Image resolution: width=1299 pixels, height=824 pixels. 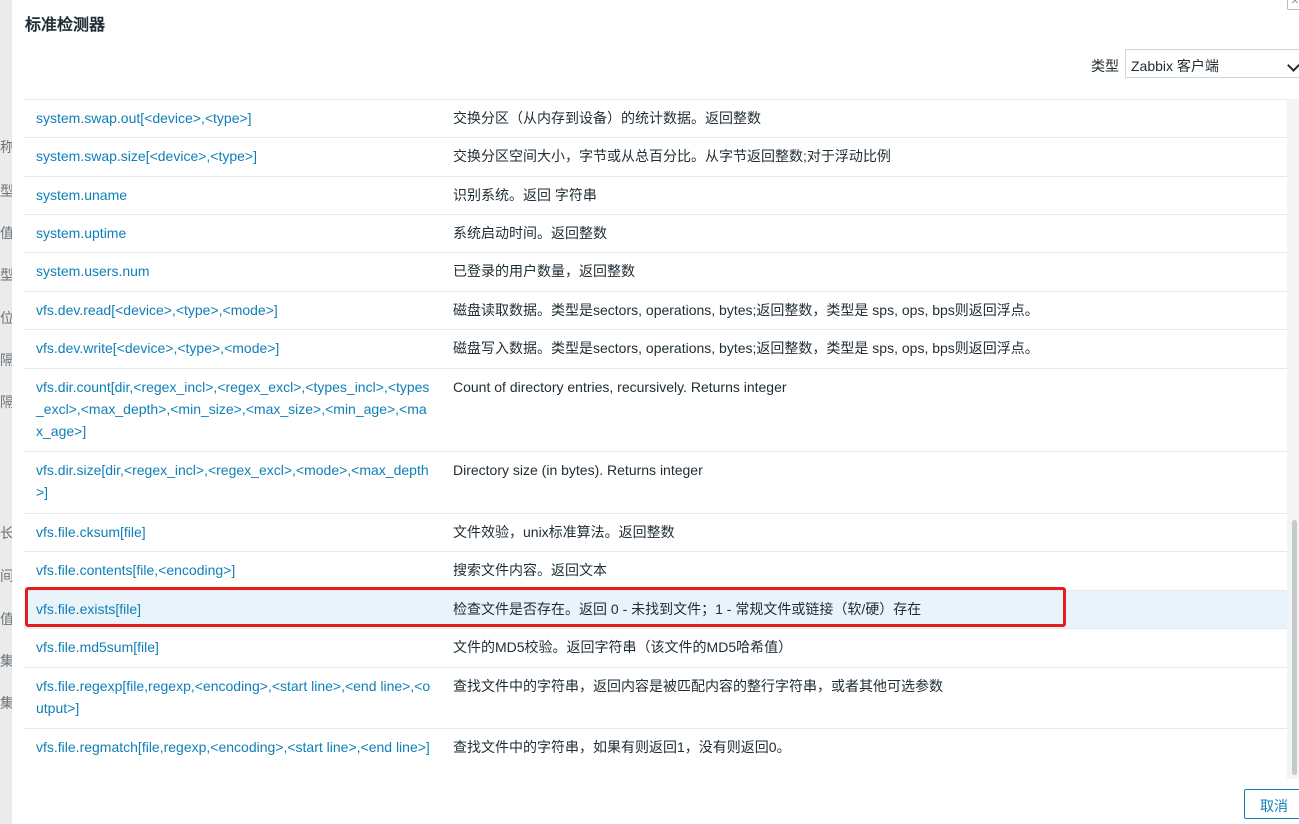 What do you see at coordinates (1271, 804) in the screenshot?
I see `cancel-button: 取消` at bounding box center [1271, 804].